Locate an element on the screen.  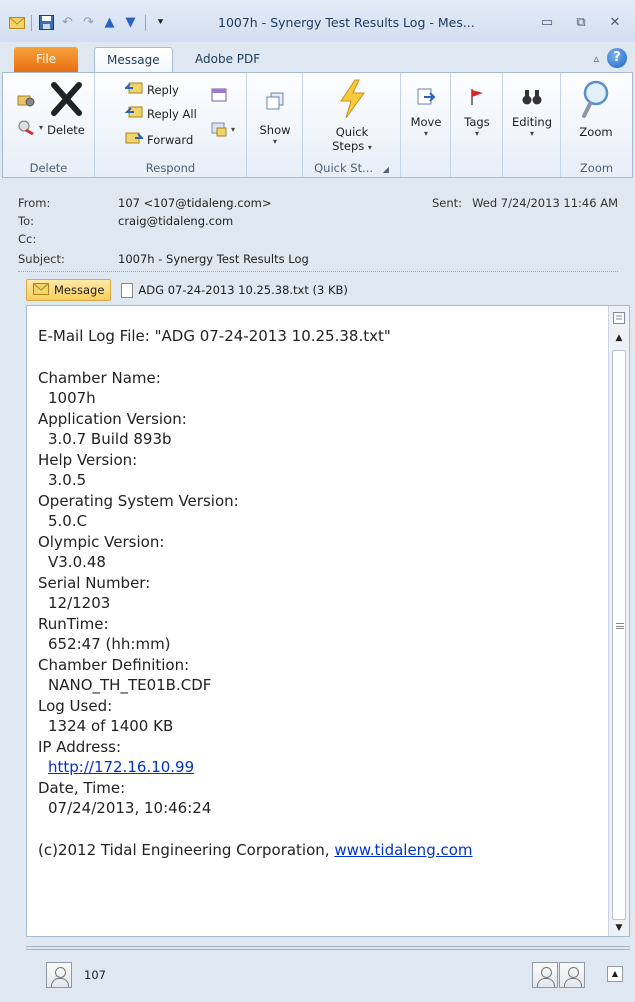
field-label: Operating System Version: is located at coordinates (138, 500).